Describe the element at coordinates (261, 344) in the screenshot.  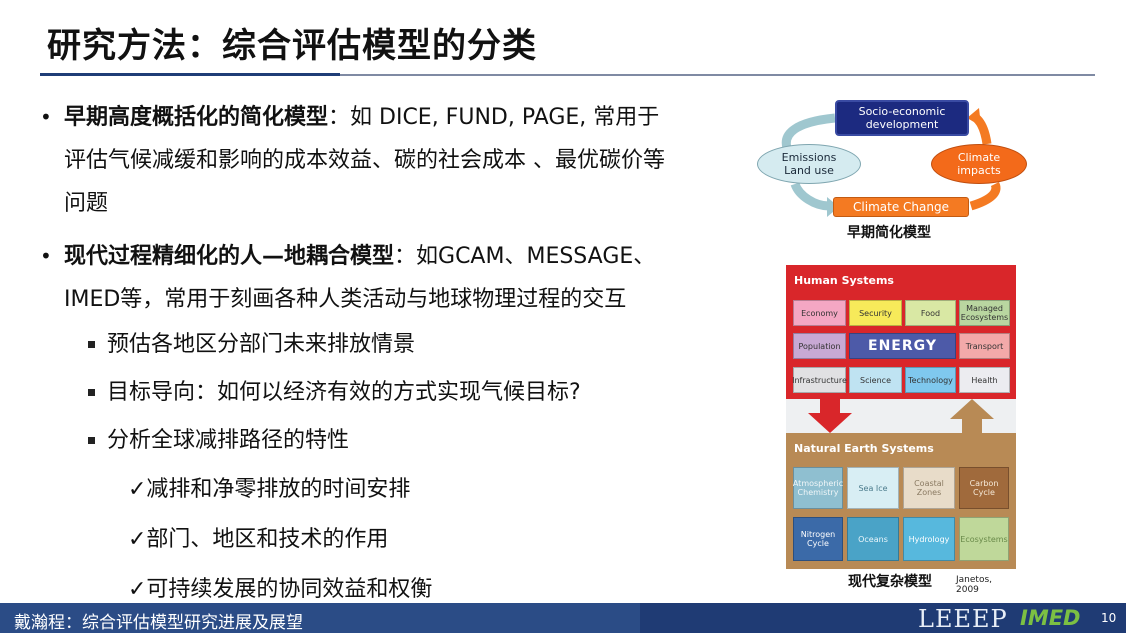
I see `sub-bullet-text: 预估各地区分部门未来排放情景` at that location.